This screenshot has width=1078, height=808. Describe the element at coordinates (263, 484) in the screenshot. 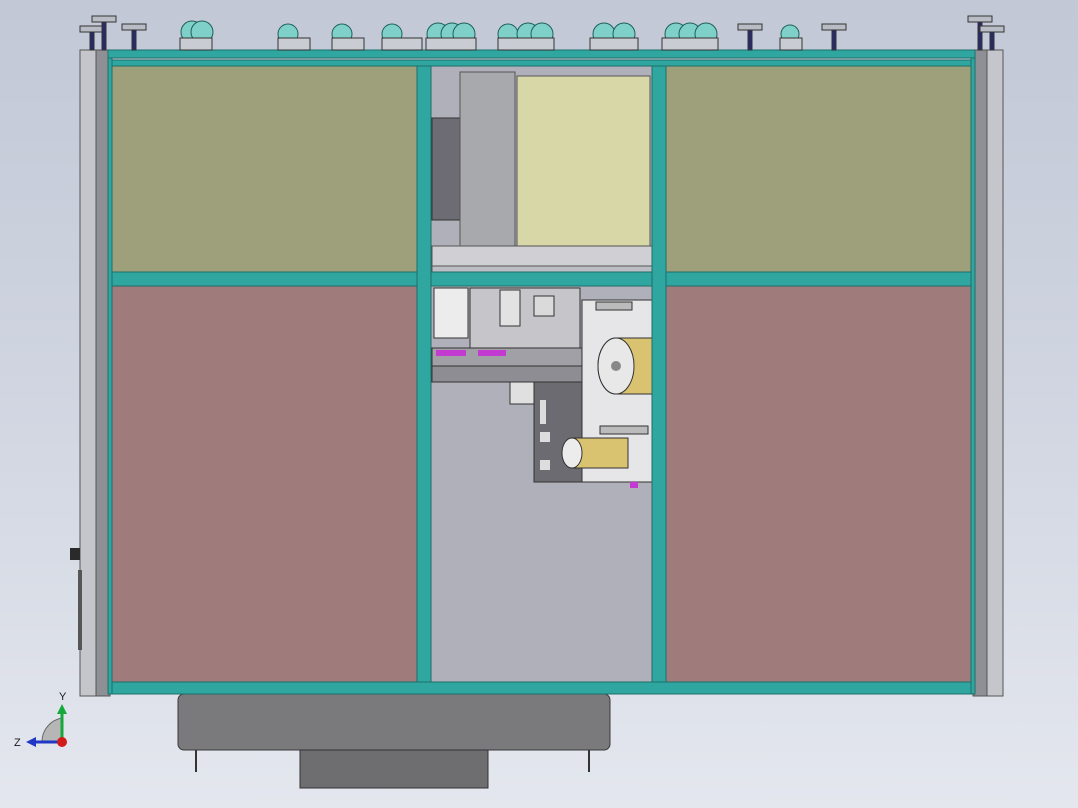

I see `lower-left-panel` at that location.